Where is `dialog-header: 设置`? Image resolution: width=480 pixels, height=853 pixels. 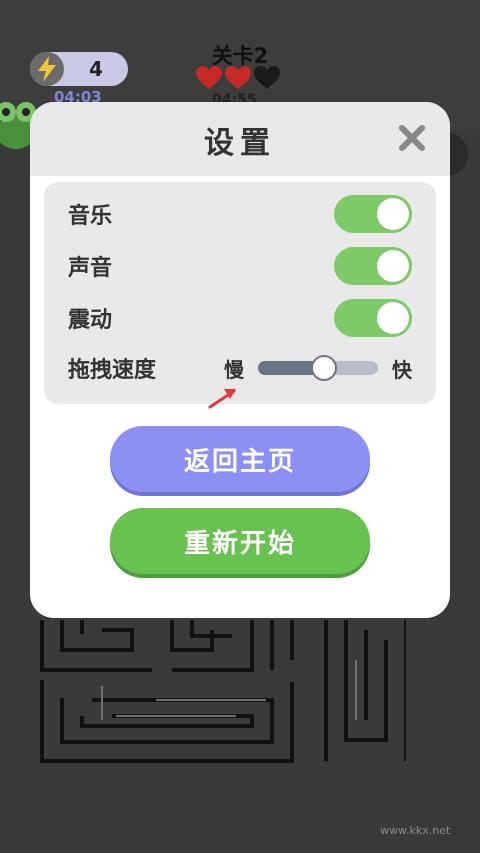 dialog-header: 设置 is located at coordinates (240, 139).